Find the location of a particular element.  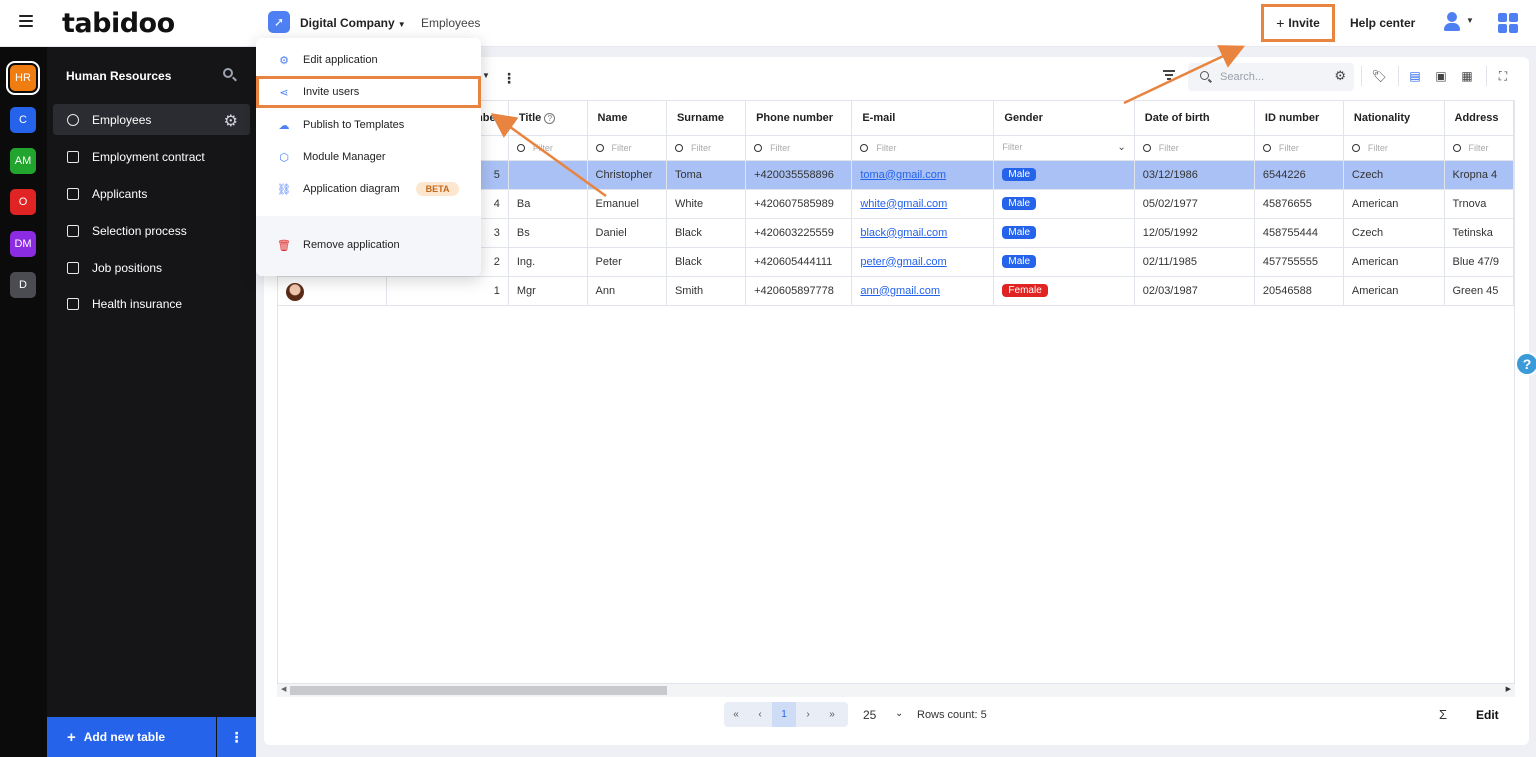

info-icon: ? is located at coordinates (550, 118).